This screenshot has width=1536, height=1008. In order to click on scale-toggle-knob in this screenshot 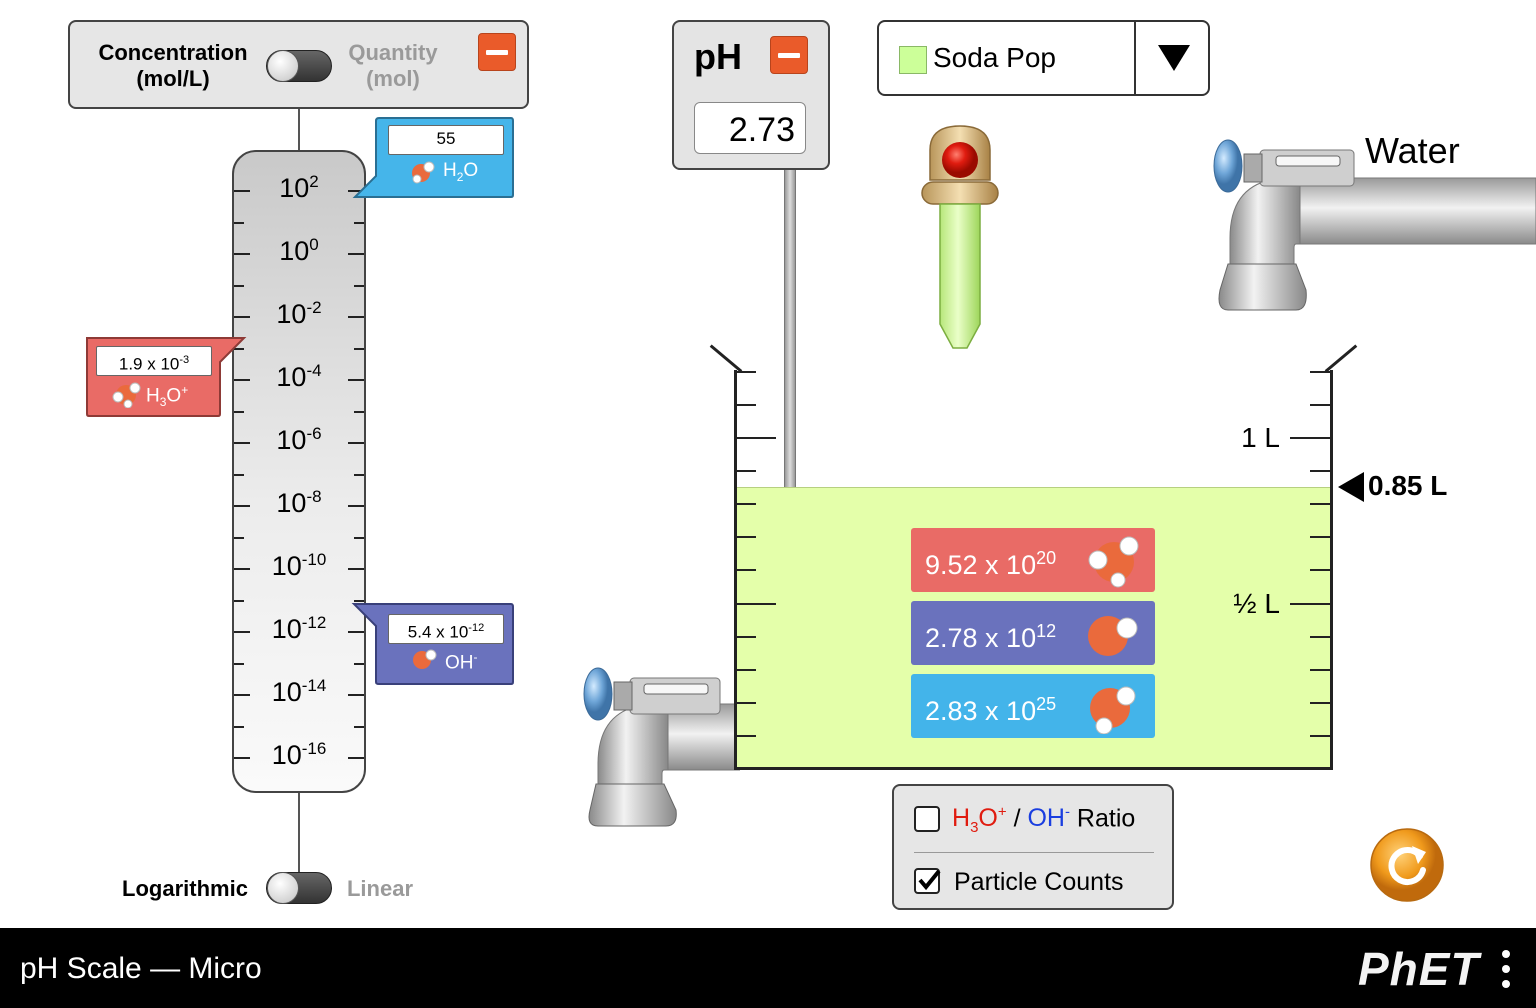, I will do `click(283, 888)`.